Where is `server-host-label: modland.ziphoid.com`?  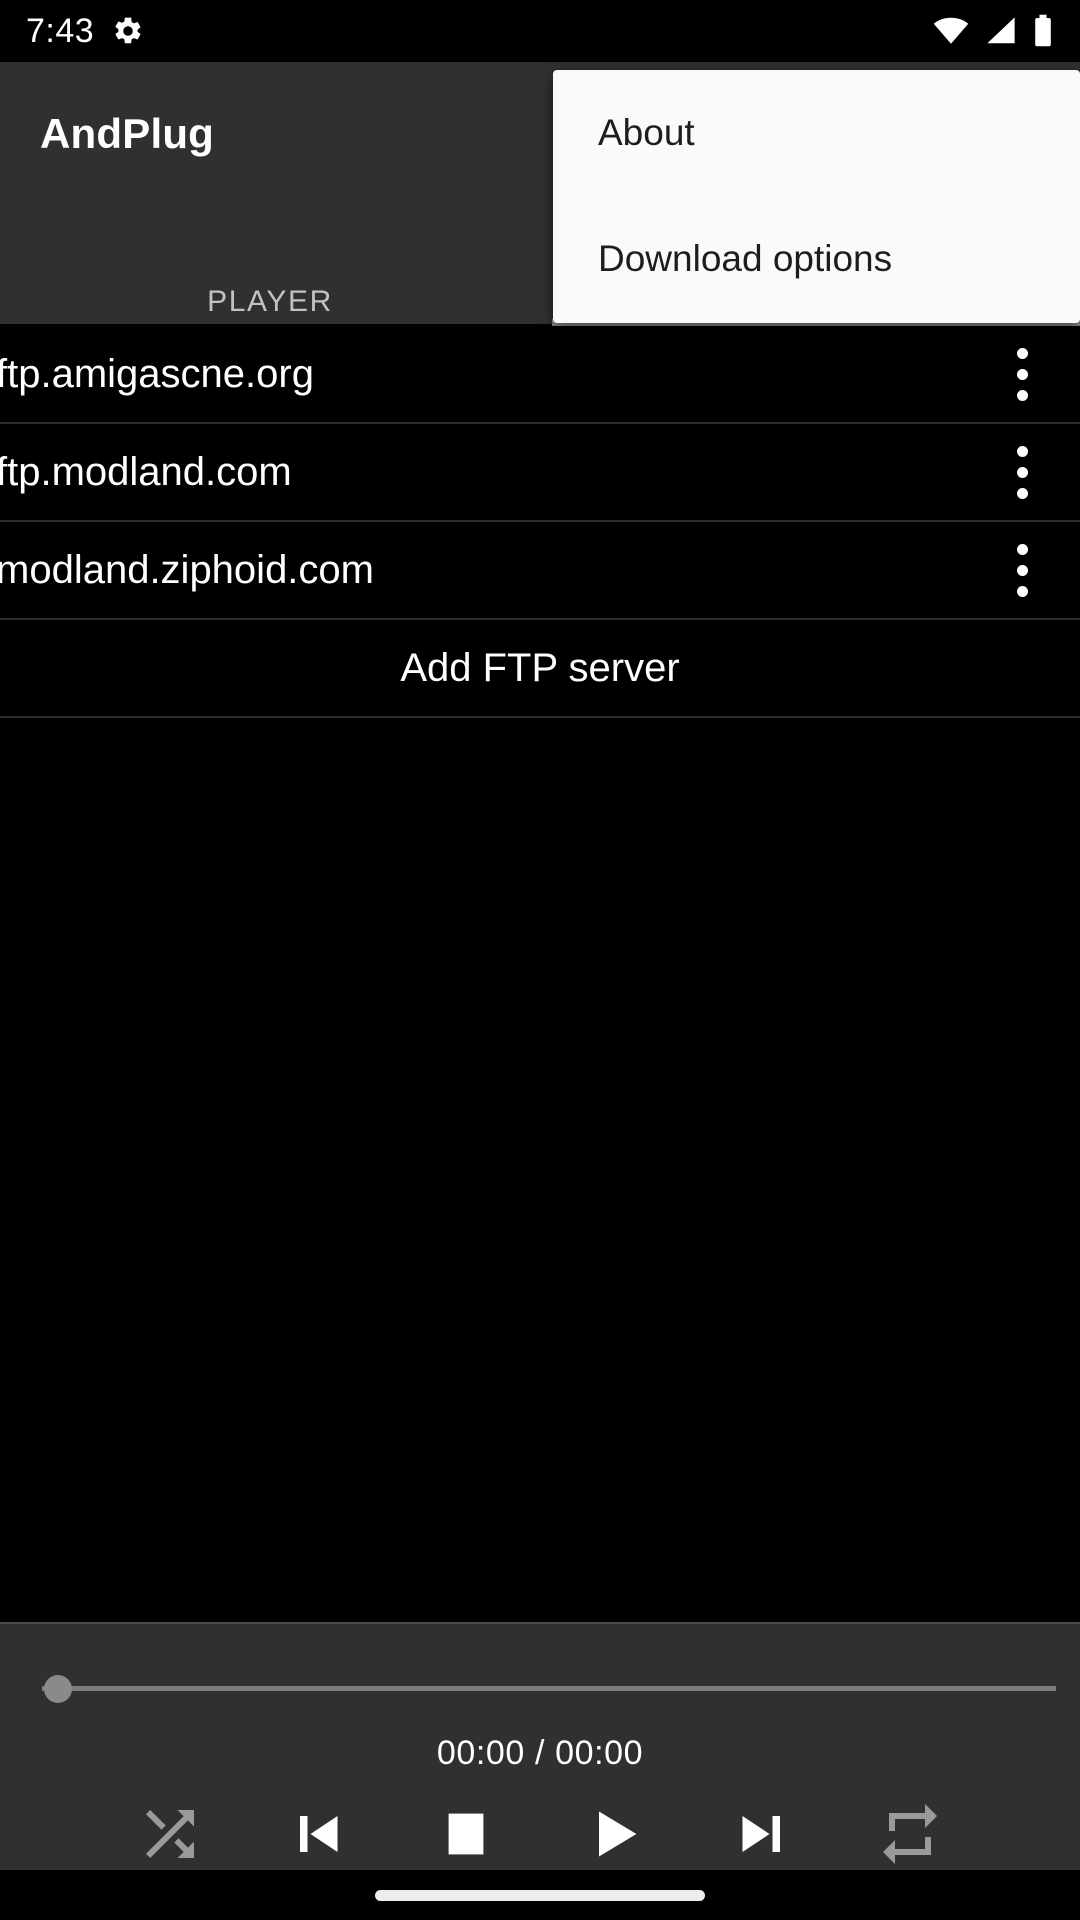 server-host-label: modland.ziphoid.com is located at coordinates (187, 569).